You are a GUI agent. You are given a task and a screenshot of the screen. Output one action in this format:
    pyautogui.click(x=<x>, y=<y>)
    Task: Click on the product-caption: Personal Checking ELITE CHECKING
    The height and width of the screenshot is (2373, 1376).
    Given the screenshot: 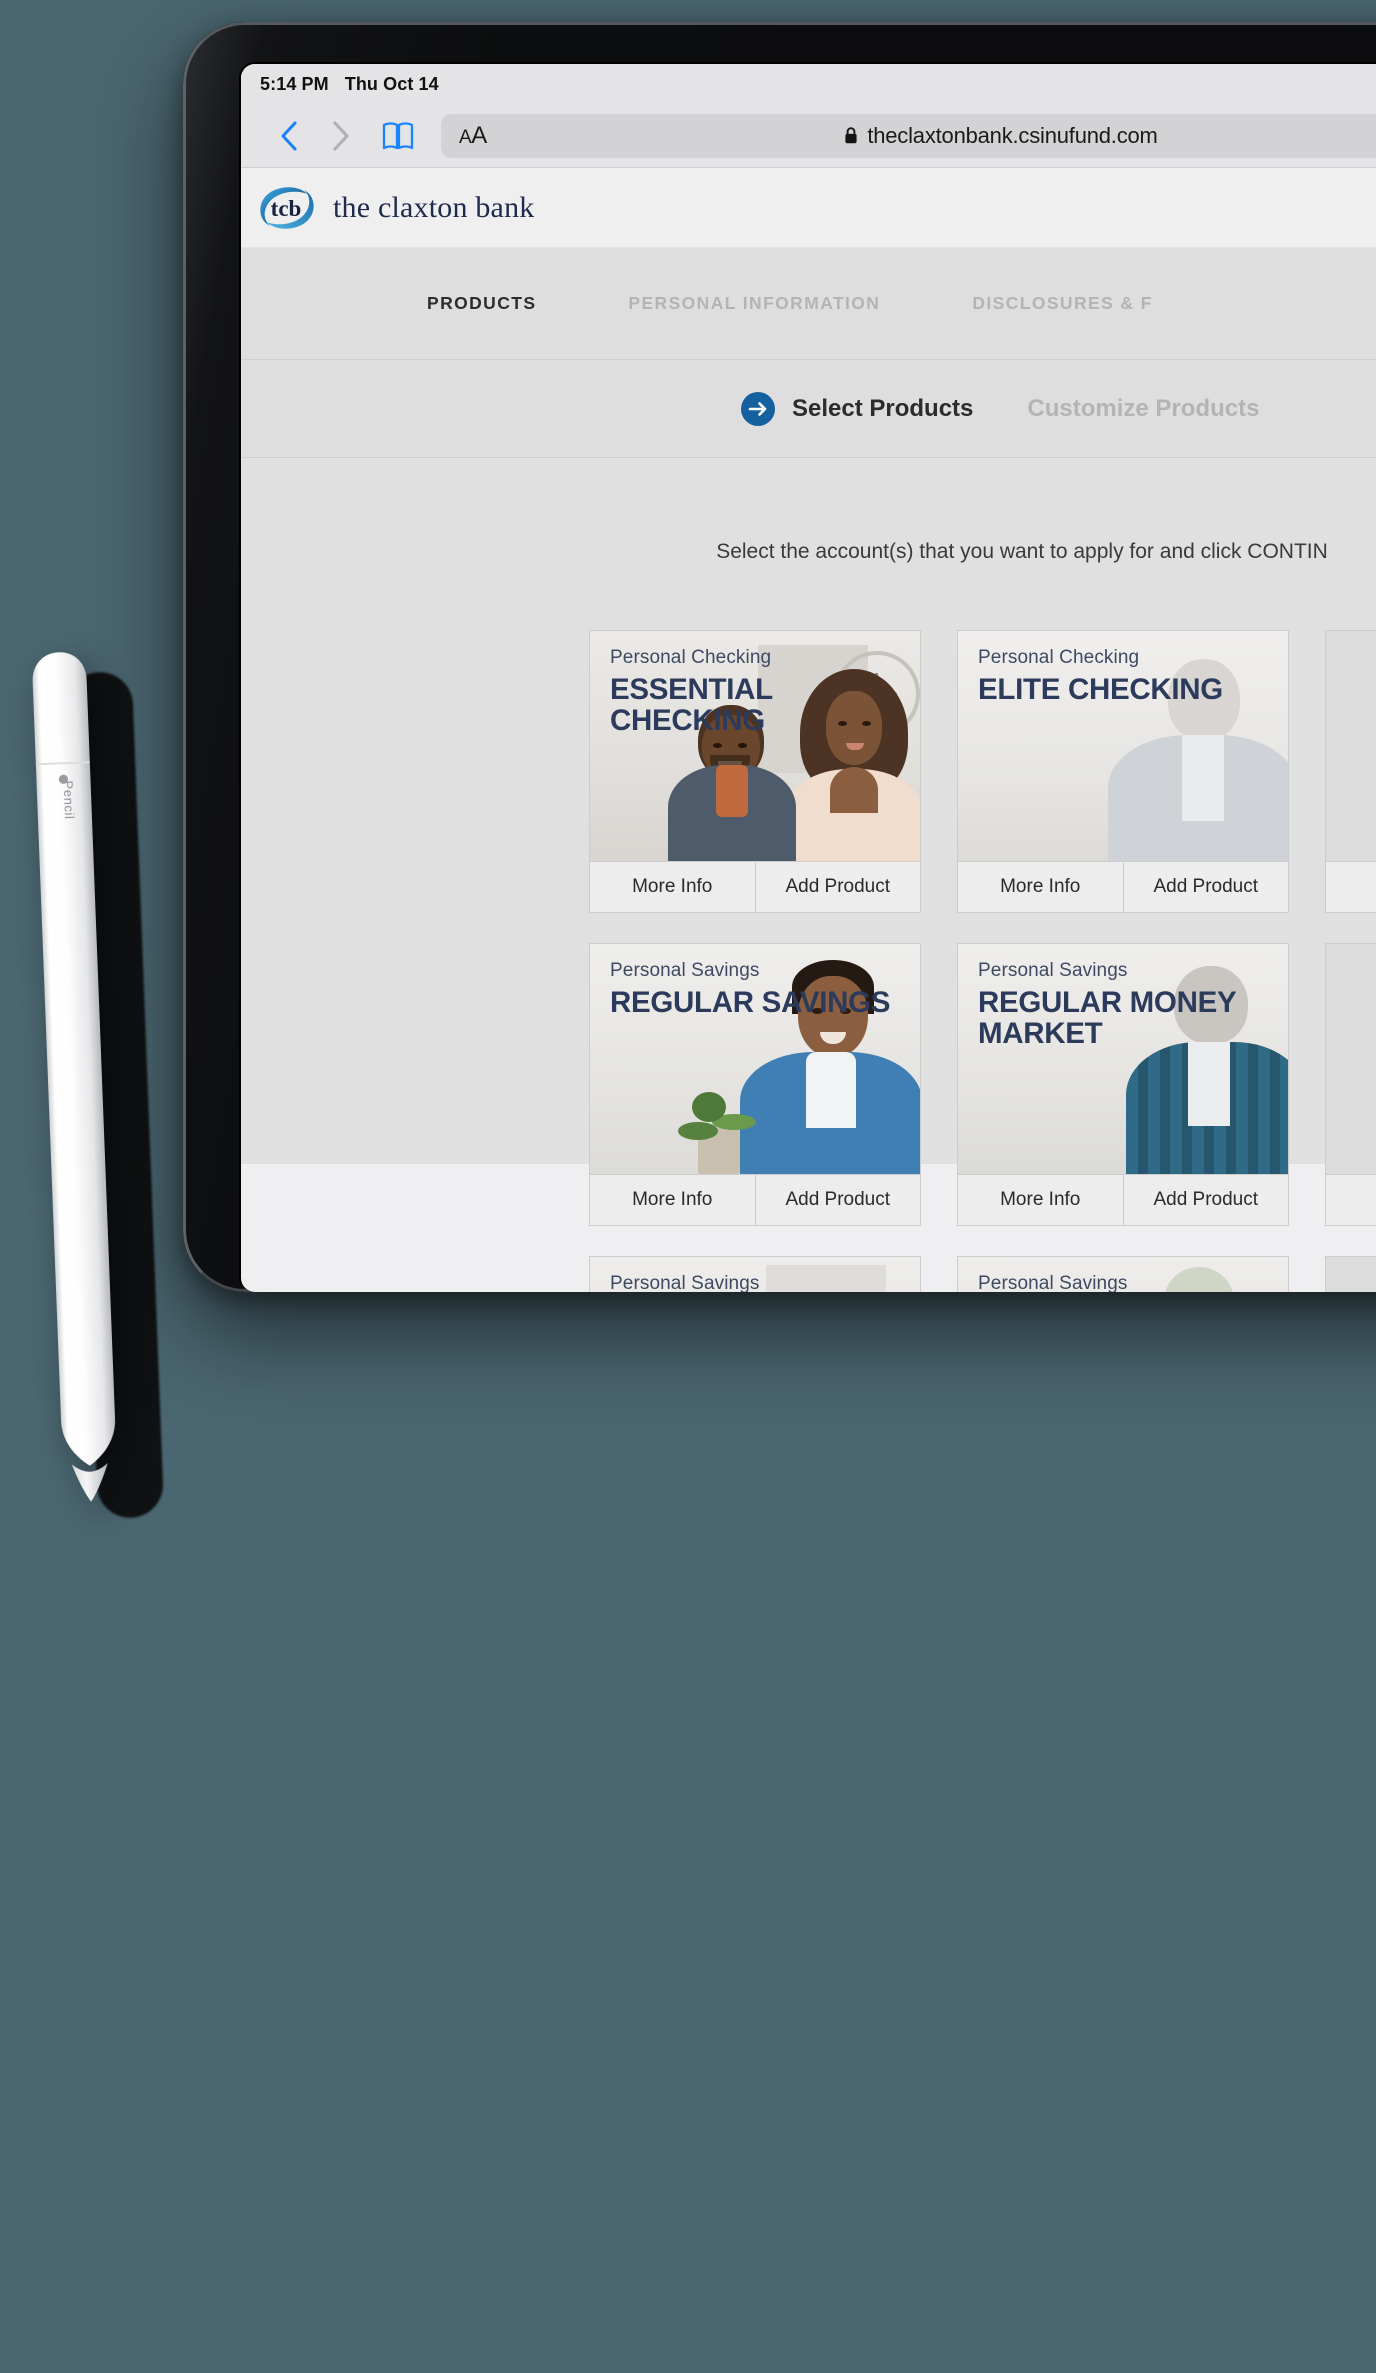 What is the action you would take?
    pyautogui.click(x=1100, y=676)
    